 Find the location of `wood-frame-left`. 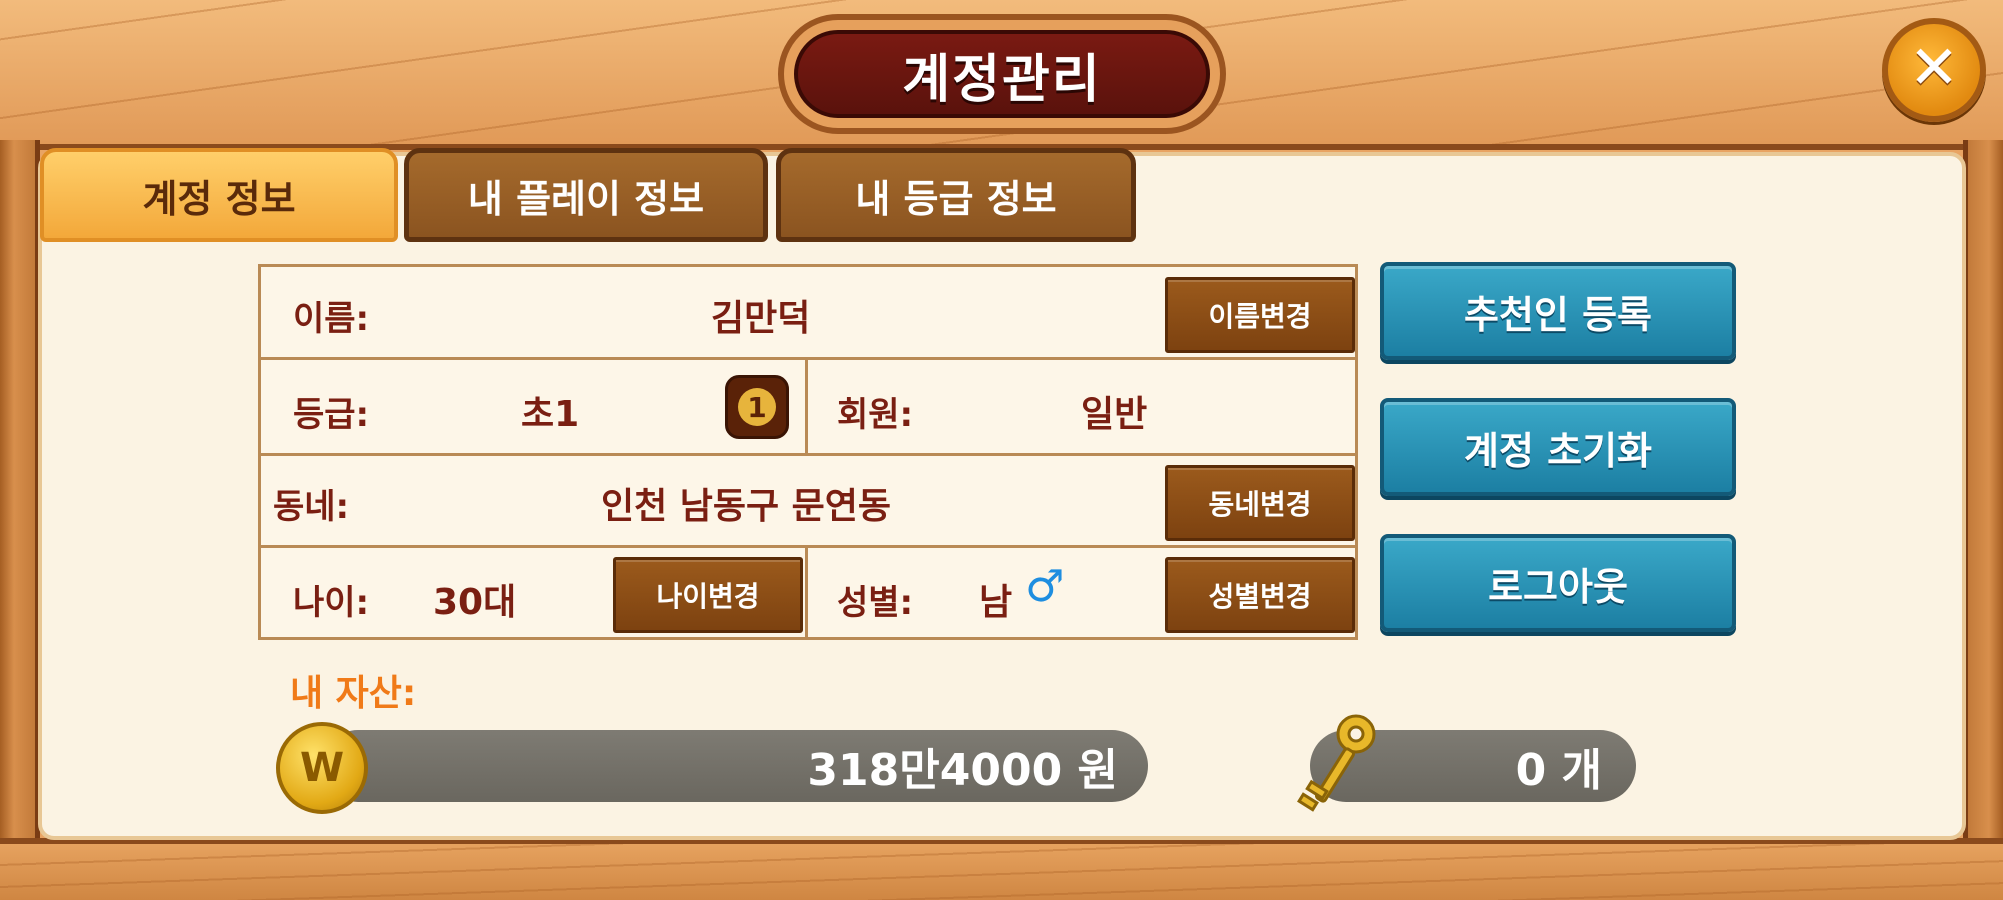

wood-frame-left is located at coordinates (20, 500).